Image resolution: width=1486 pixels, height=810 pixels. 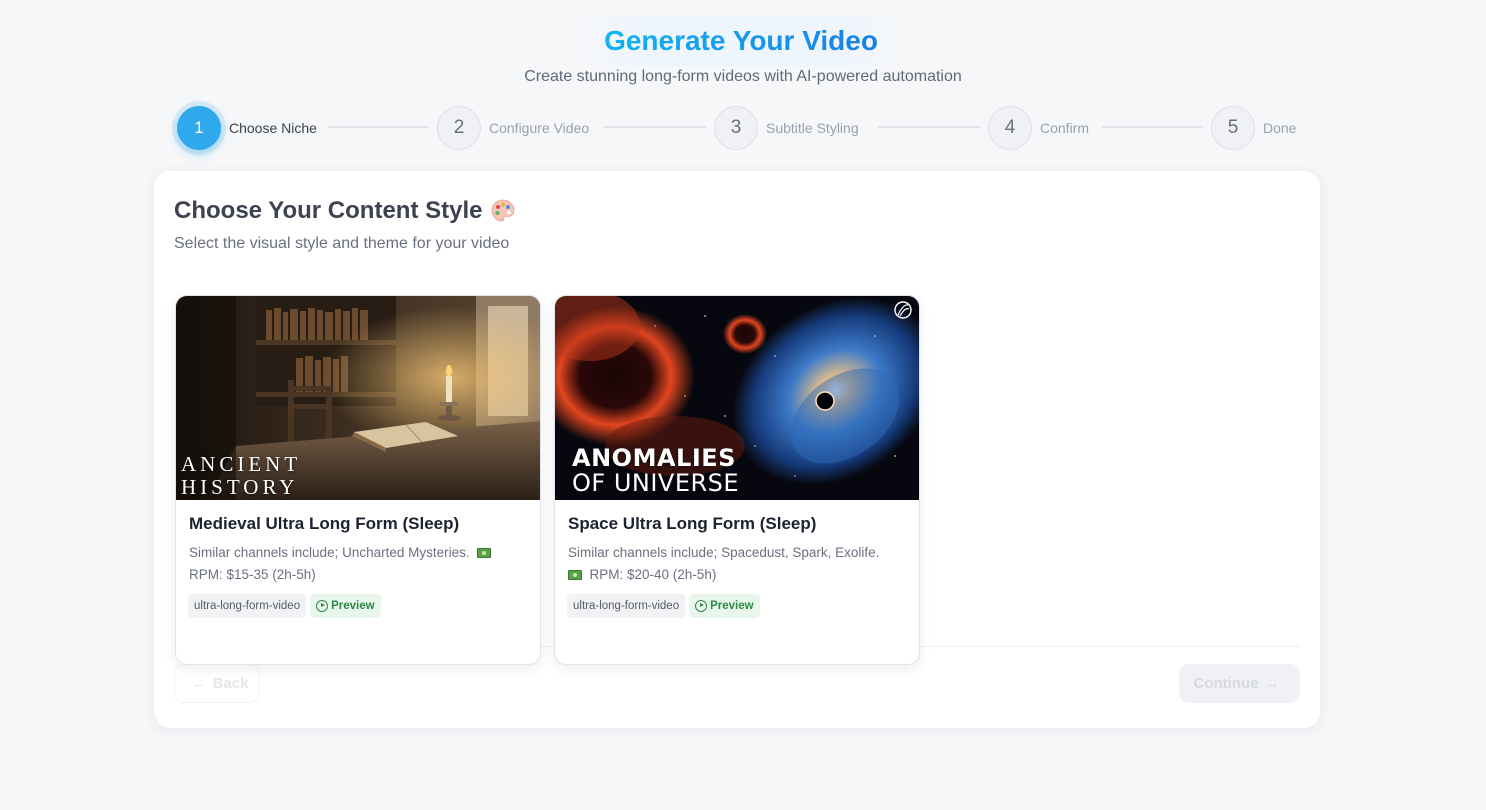 What do you see at coordinates (324, 523) in the screenshot?
I see `niche-title: Medieval Ultra Long Form (Sleep)` at bounding box center [324, 523].